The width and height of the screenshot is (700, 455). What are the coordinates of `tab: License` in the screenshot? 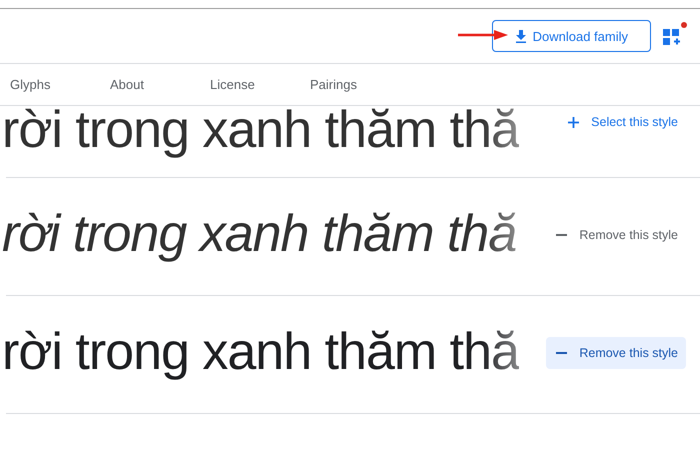 It's located at (260, 84).